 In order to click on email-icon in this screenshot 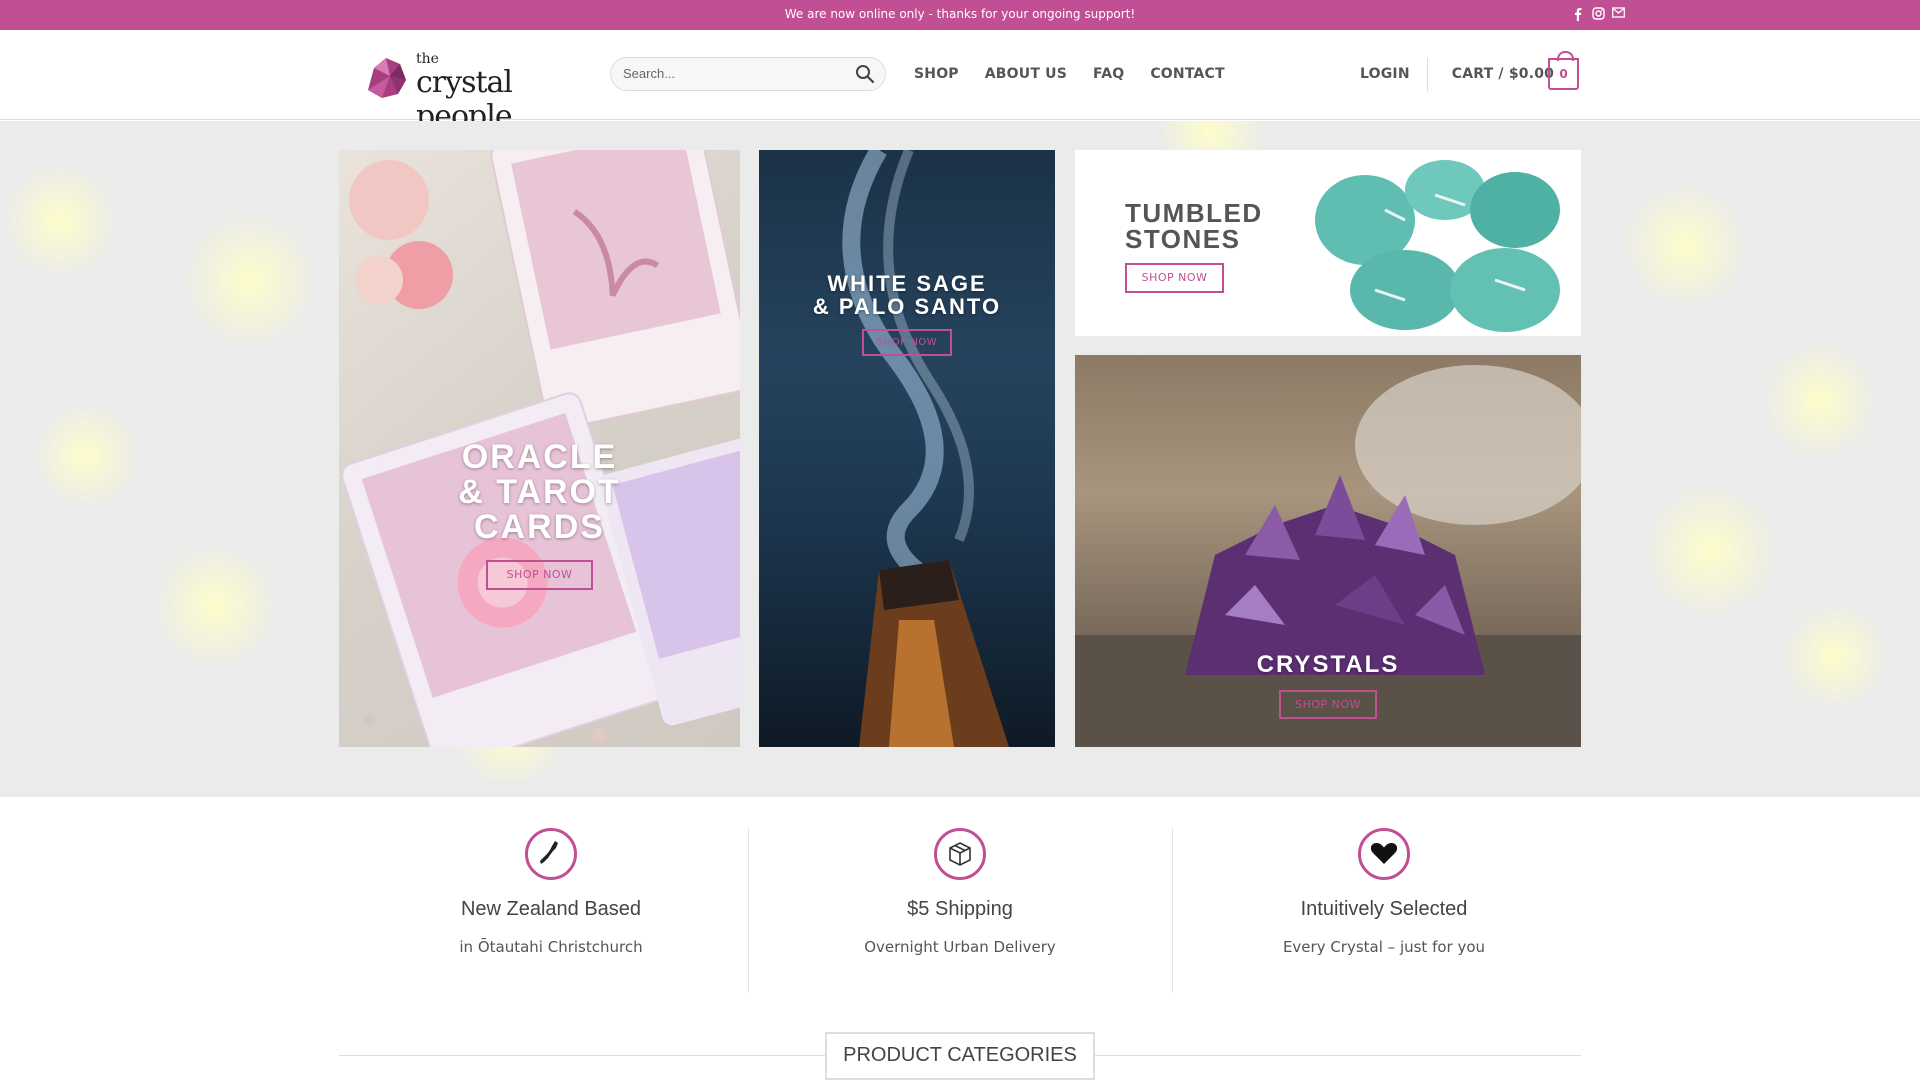, I will do `click(1618, 14)`.